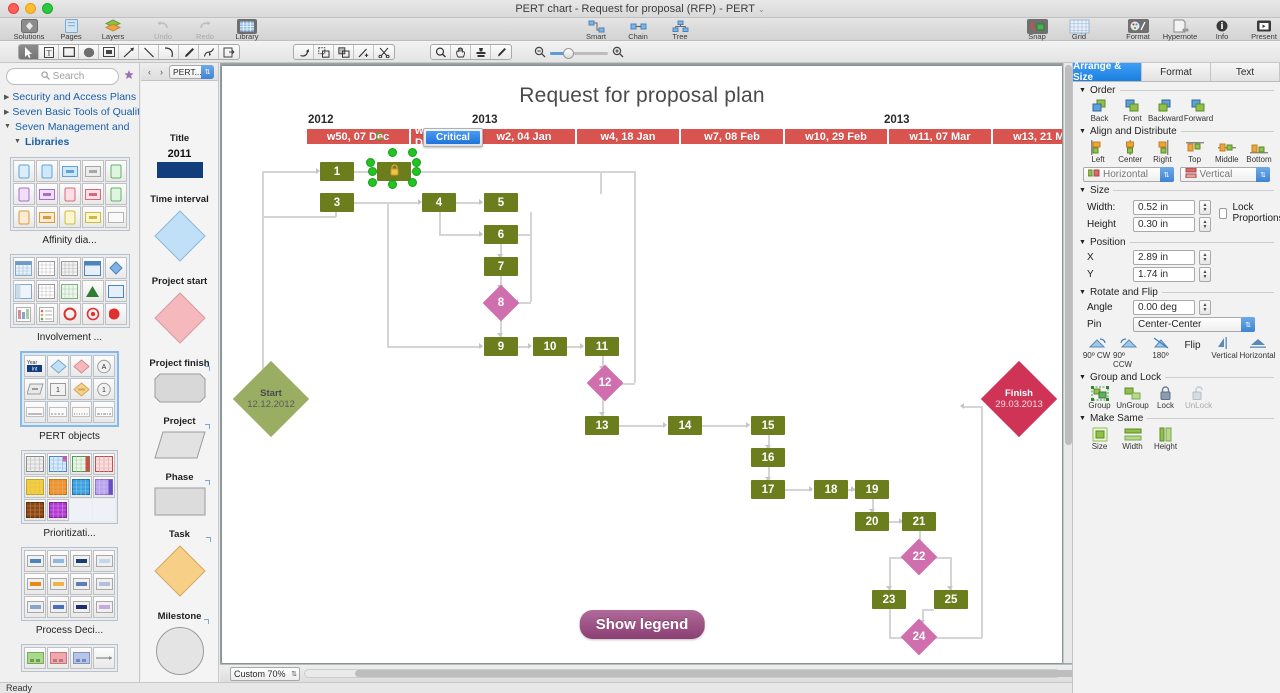 The height and width of the screenshot is (693, 1280). What do you see at coordinates (605, 383) in the screenshot?
I see `milestone-node: 12` at bounding box center [605, 383].